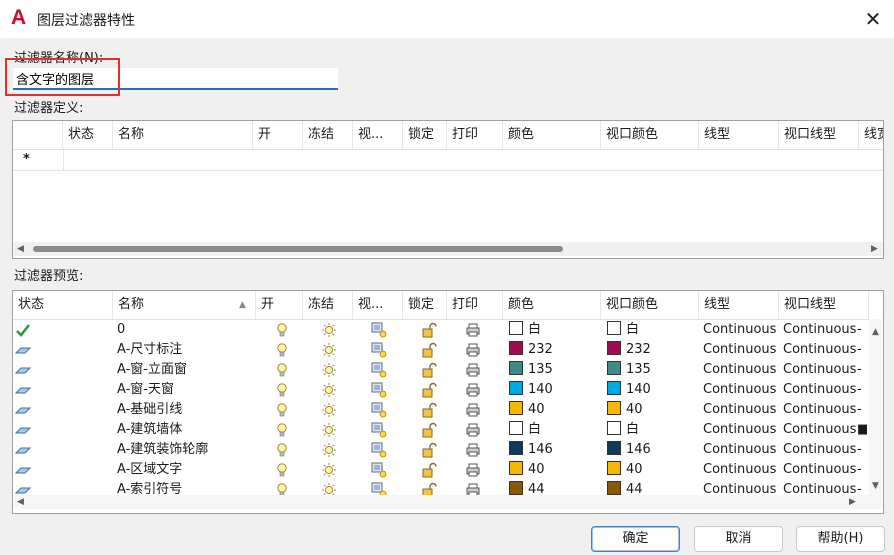 This screenshot has height=555, width=894. I want to click on scroll-right-icon: ▶, so click(874, 249).